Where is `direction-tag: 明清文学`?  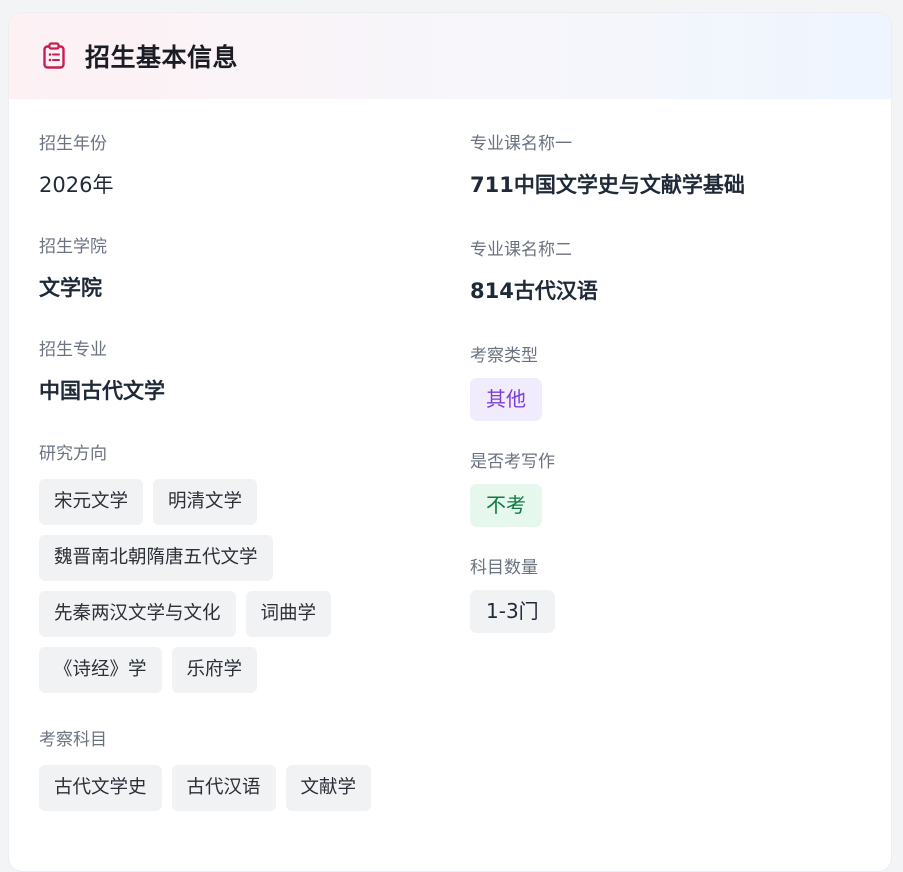
direction-tag: 明清文学 is located at coordinates (205, 502).